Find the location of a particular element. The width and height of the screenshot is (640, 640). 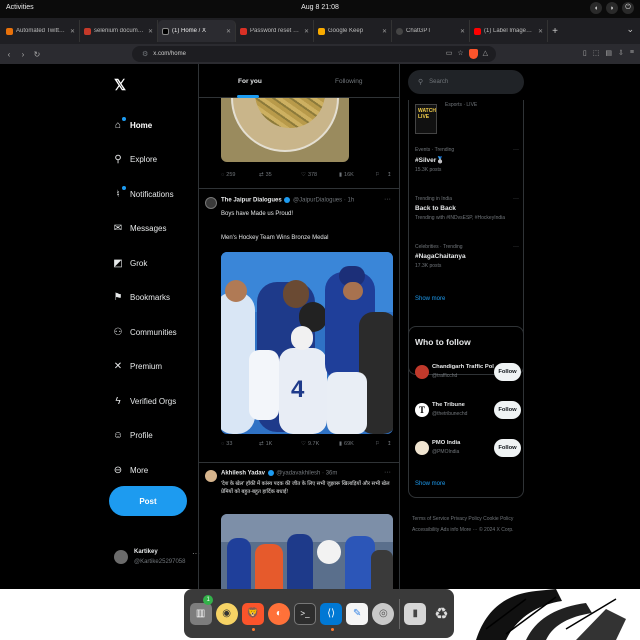

nav-item-profile: ☺ Profile is located at coordinates (141, 436).